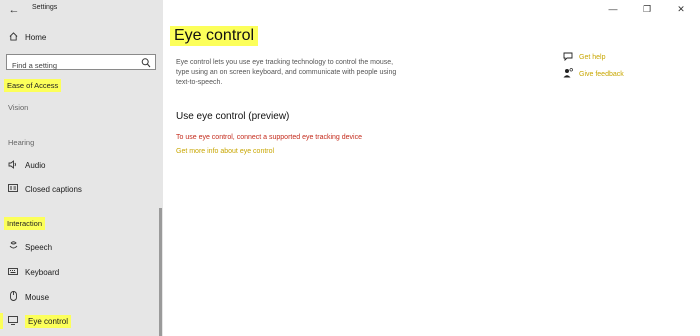 This screenshot has height=336, width=700. Describe the element at coordinates (13, 321) in the screenshot. I see `eye-control-icon` at that location.